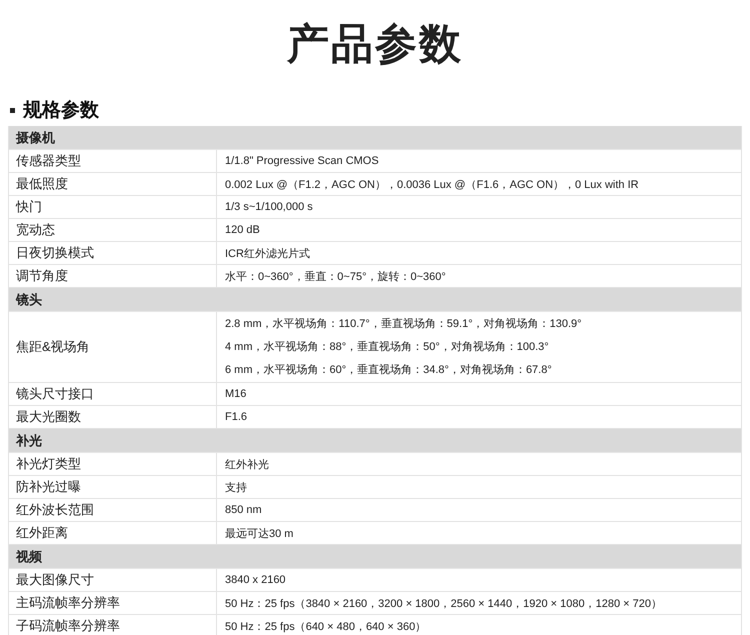 The image size is (750, 635). I want to click on value-cell-text: ICR红外滤光片式, so click(267, 254).